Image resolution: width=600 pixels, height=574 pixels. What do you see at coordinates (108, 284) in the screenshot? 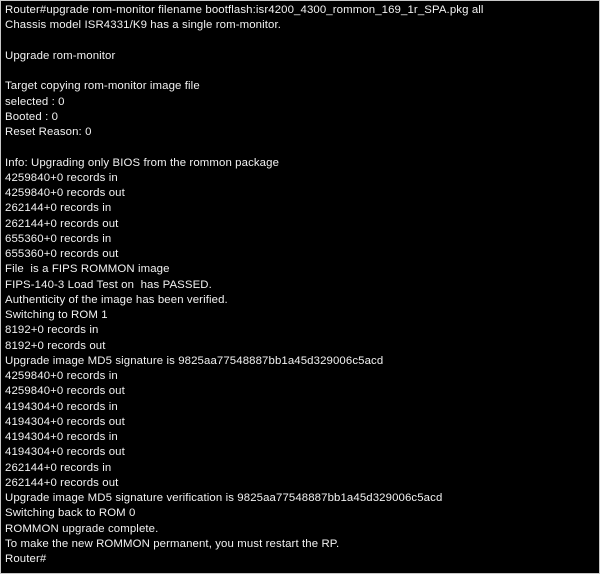
I see `terminal-line: FIPS-140-3 Load Test on has PASSED.` at bounding box center [108, 284].